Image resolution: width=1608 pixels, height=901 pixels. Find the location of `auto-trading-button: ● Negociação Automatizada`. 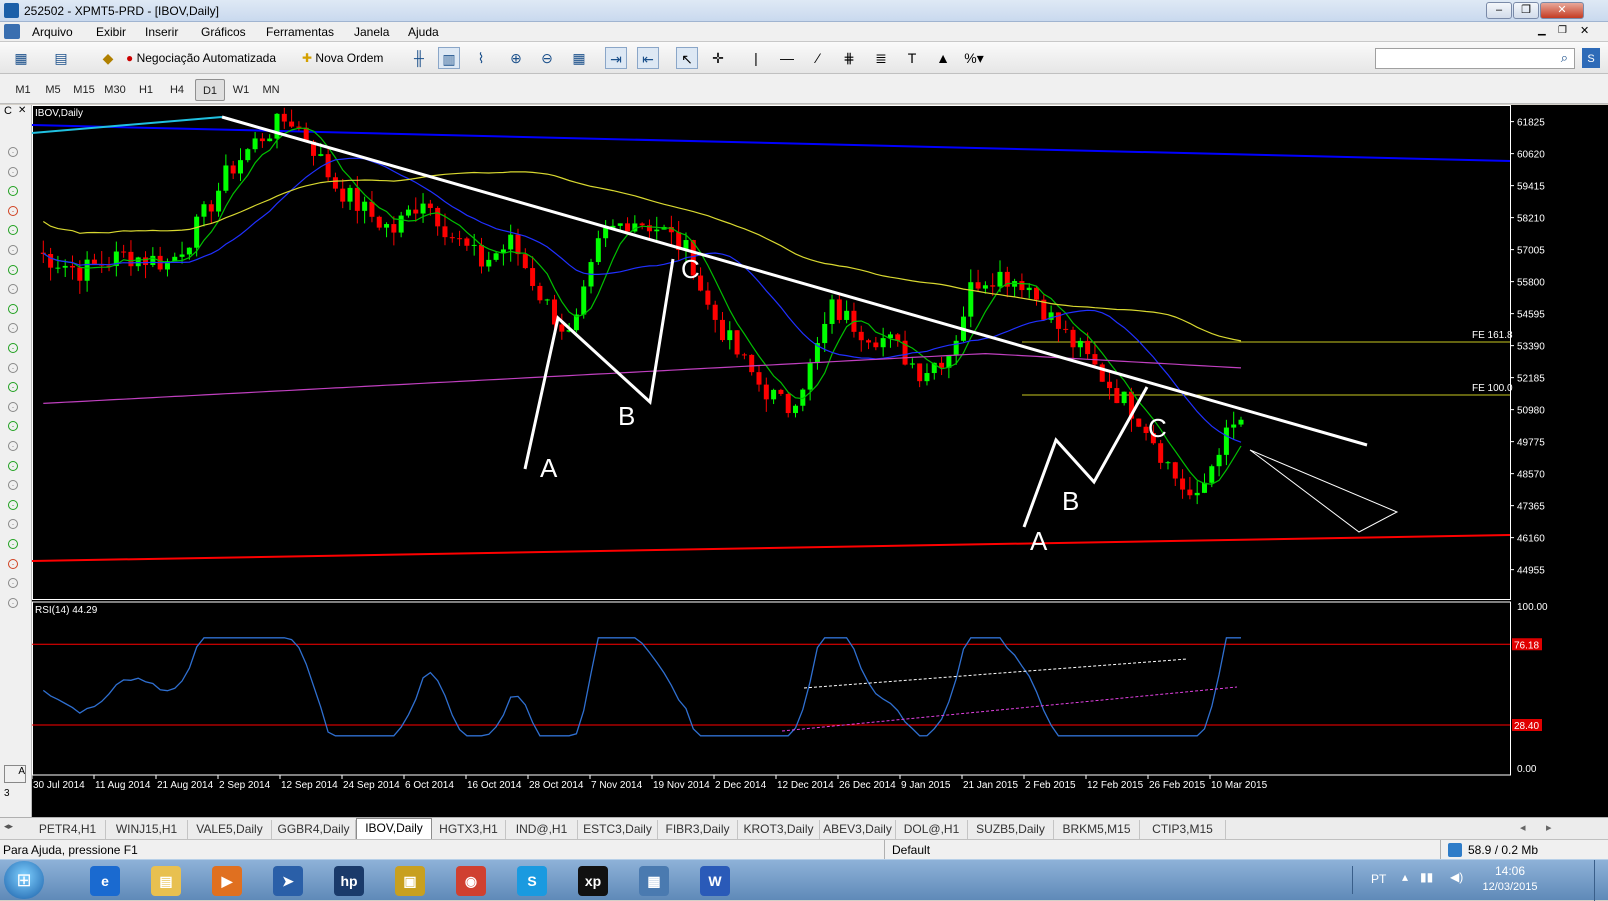

auto-trading-button: ● Negociação Automatizada is located at coordinates (208, 58).